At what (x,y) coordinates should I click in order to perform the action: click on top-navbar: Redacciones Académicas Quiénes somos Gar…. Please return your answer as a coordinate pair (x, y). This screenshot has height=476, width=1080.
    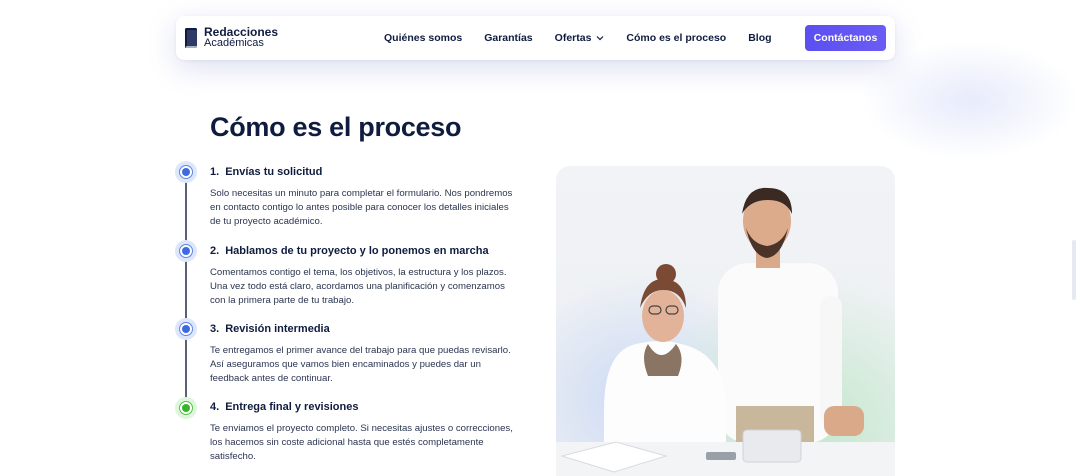
    Looking at the image, I should click on (535, 38).